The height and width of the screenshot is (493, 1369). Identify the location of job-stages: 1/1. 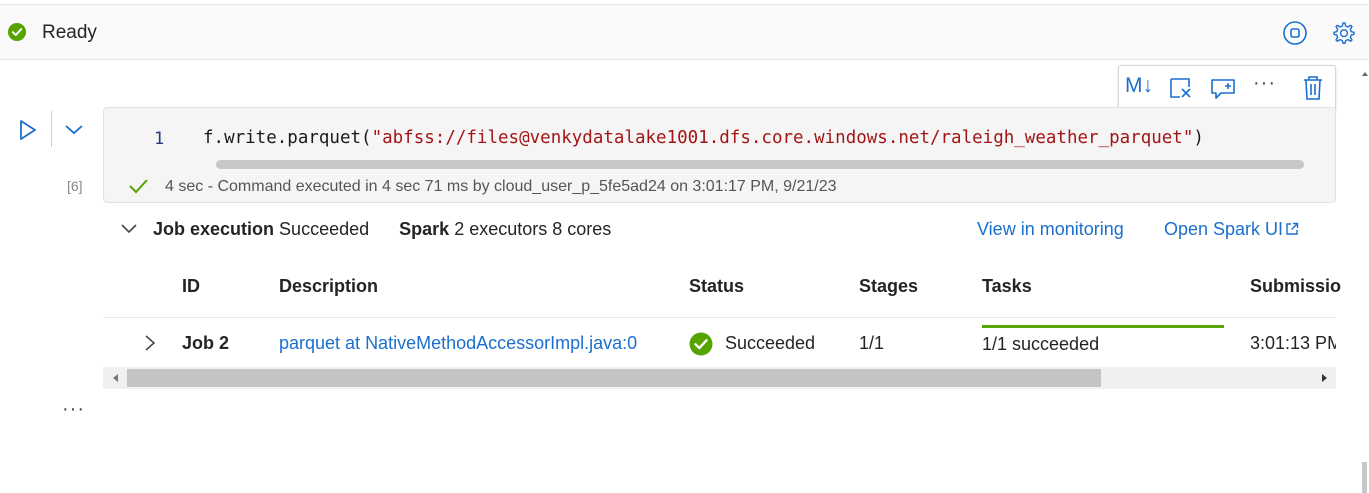
(872, 343).